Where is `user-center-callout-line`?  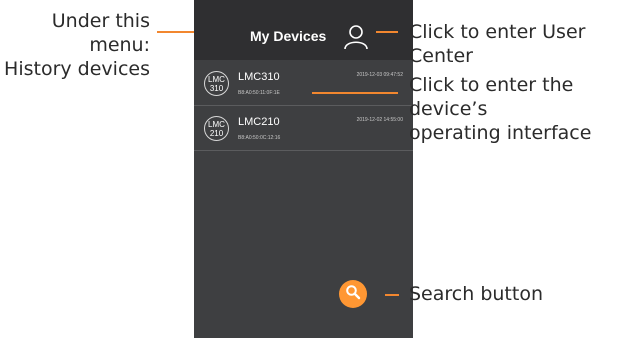 user-center-callout-line is located at coordinates (387, 32).